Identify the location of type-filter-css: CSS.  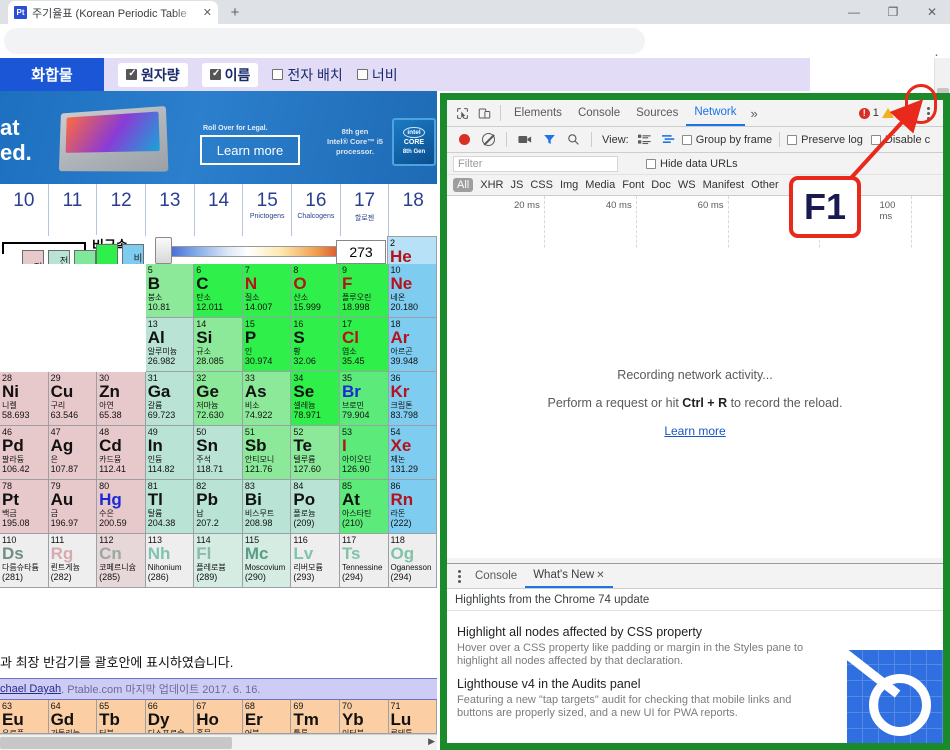
(541, 185).